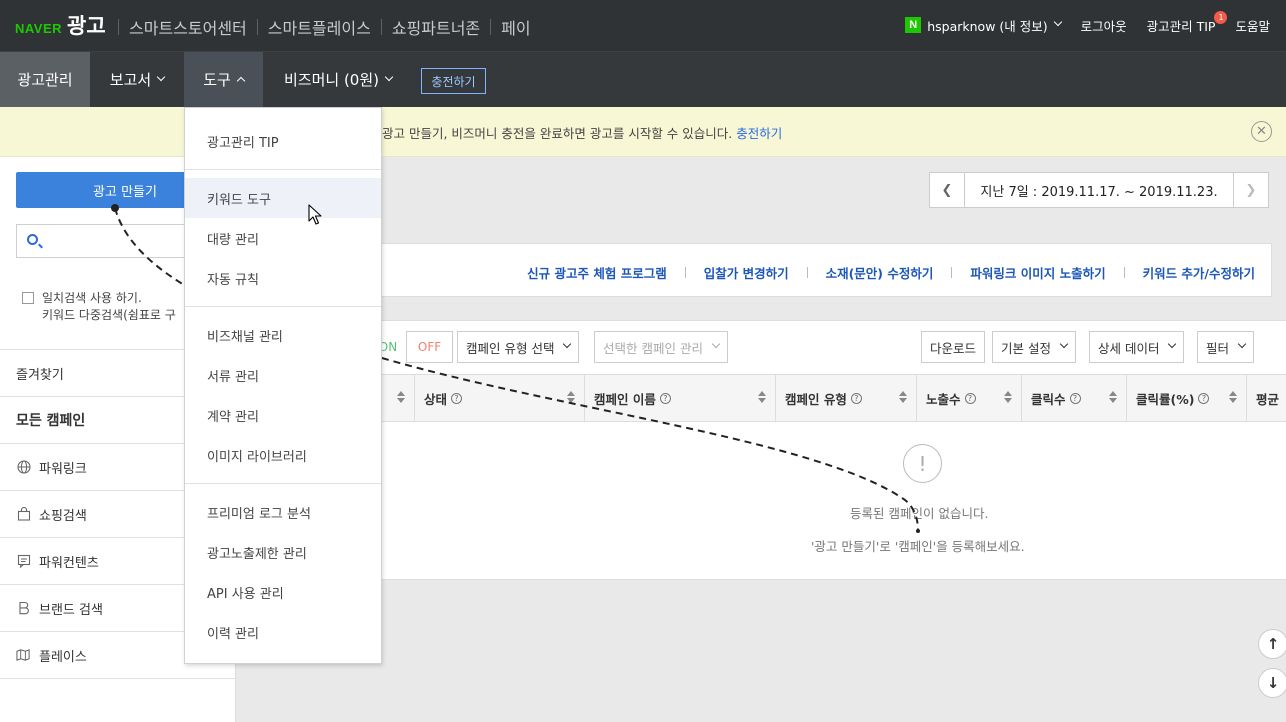 The height and width of the screenshot is (722, 1286). I want to click on button-label: 다운로드, so click(953, 348).